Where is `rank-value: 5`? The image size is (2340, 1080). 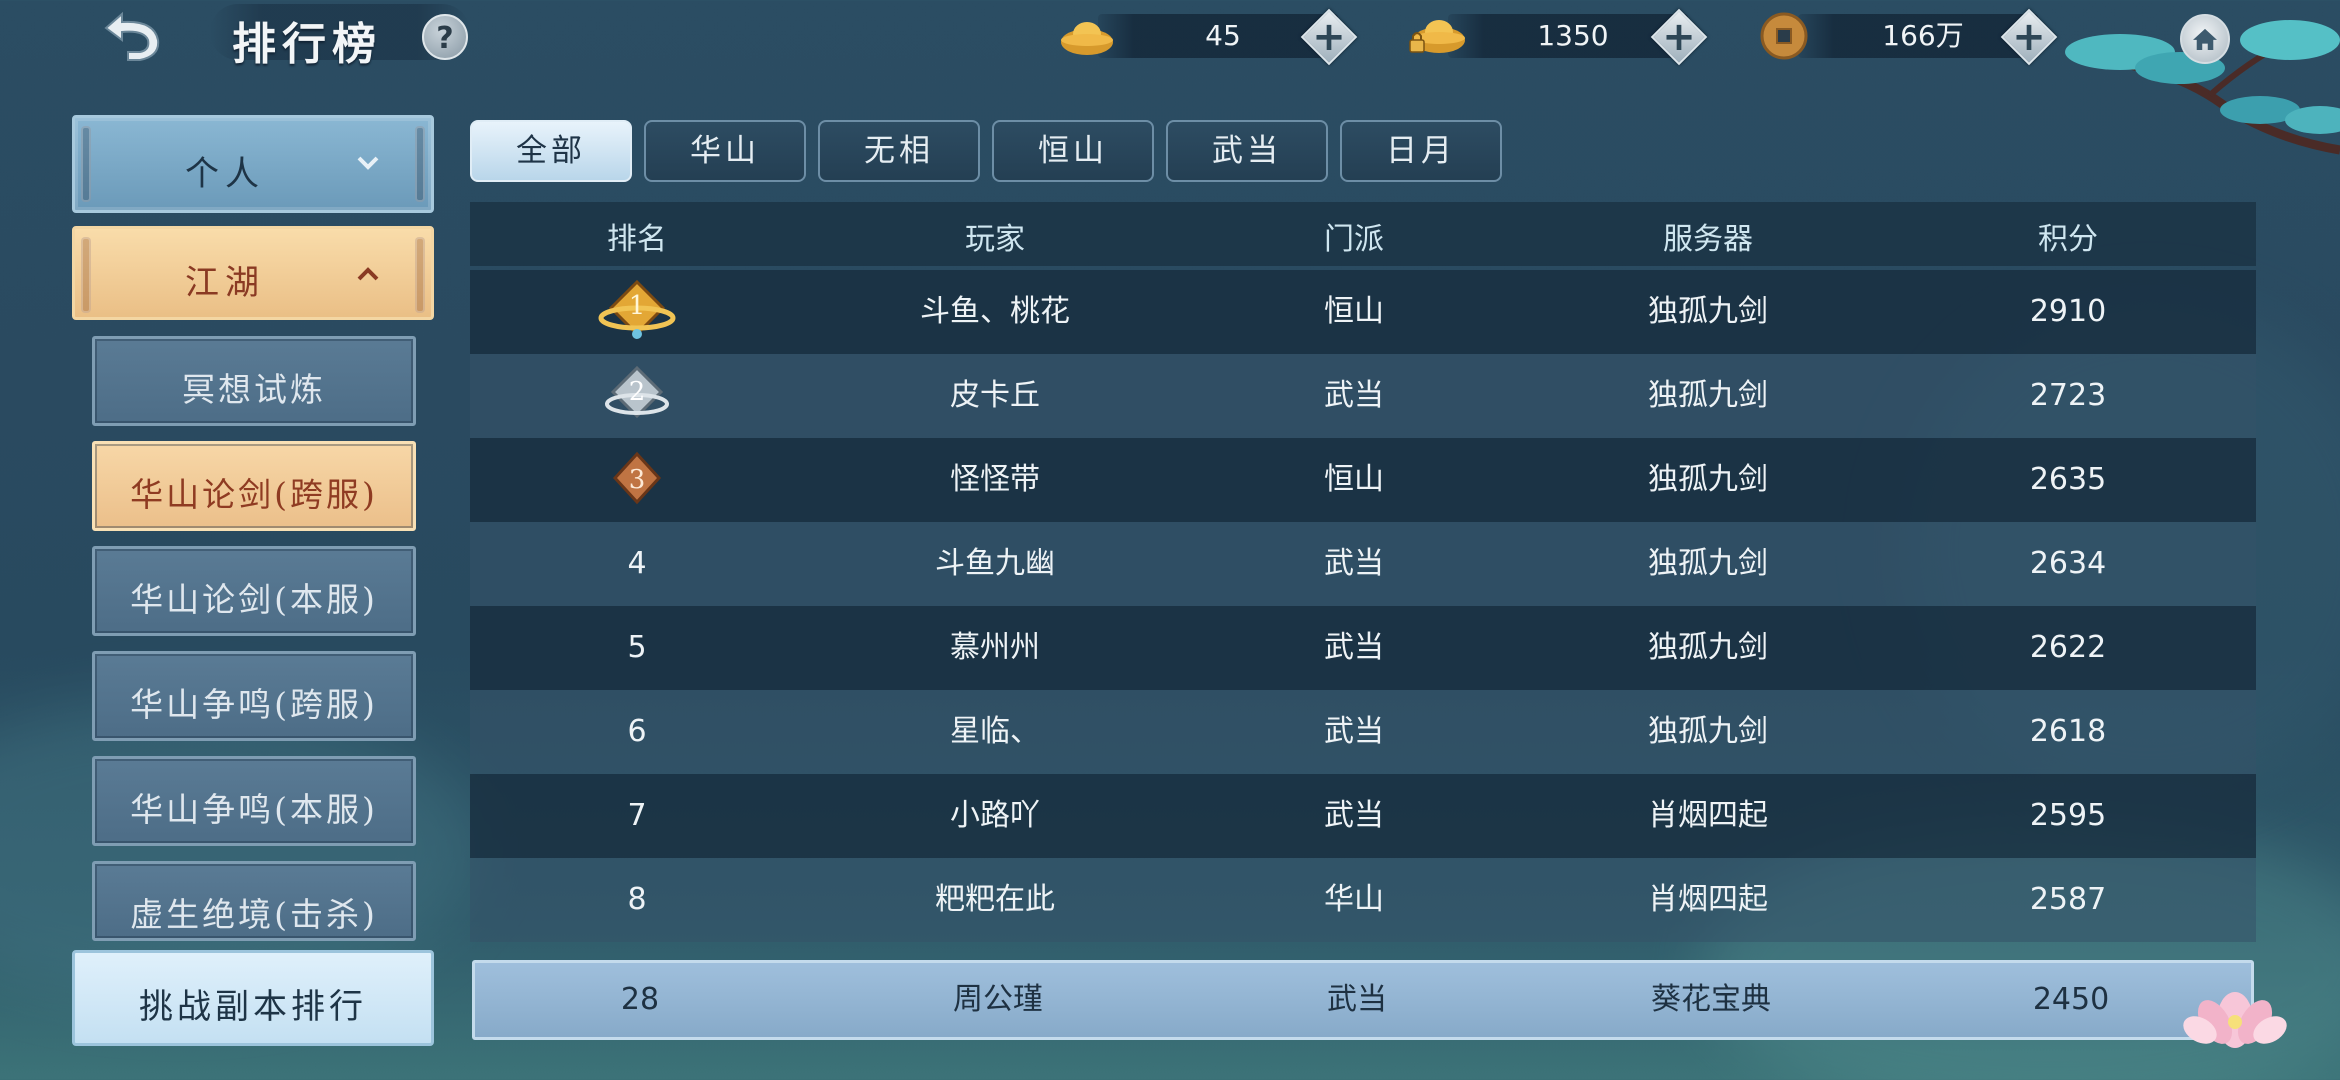
rank-value: 5 is located at coordinates (637, 647).